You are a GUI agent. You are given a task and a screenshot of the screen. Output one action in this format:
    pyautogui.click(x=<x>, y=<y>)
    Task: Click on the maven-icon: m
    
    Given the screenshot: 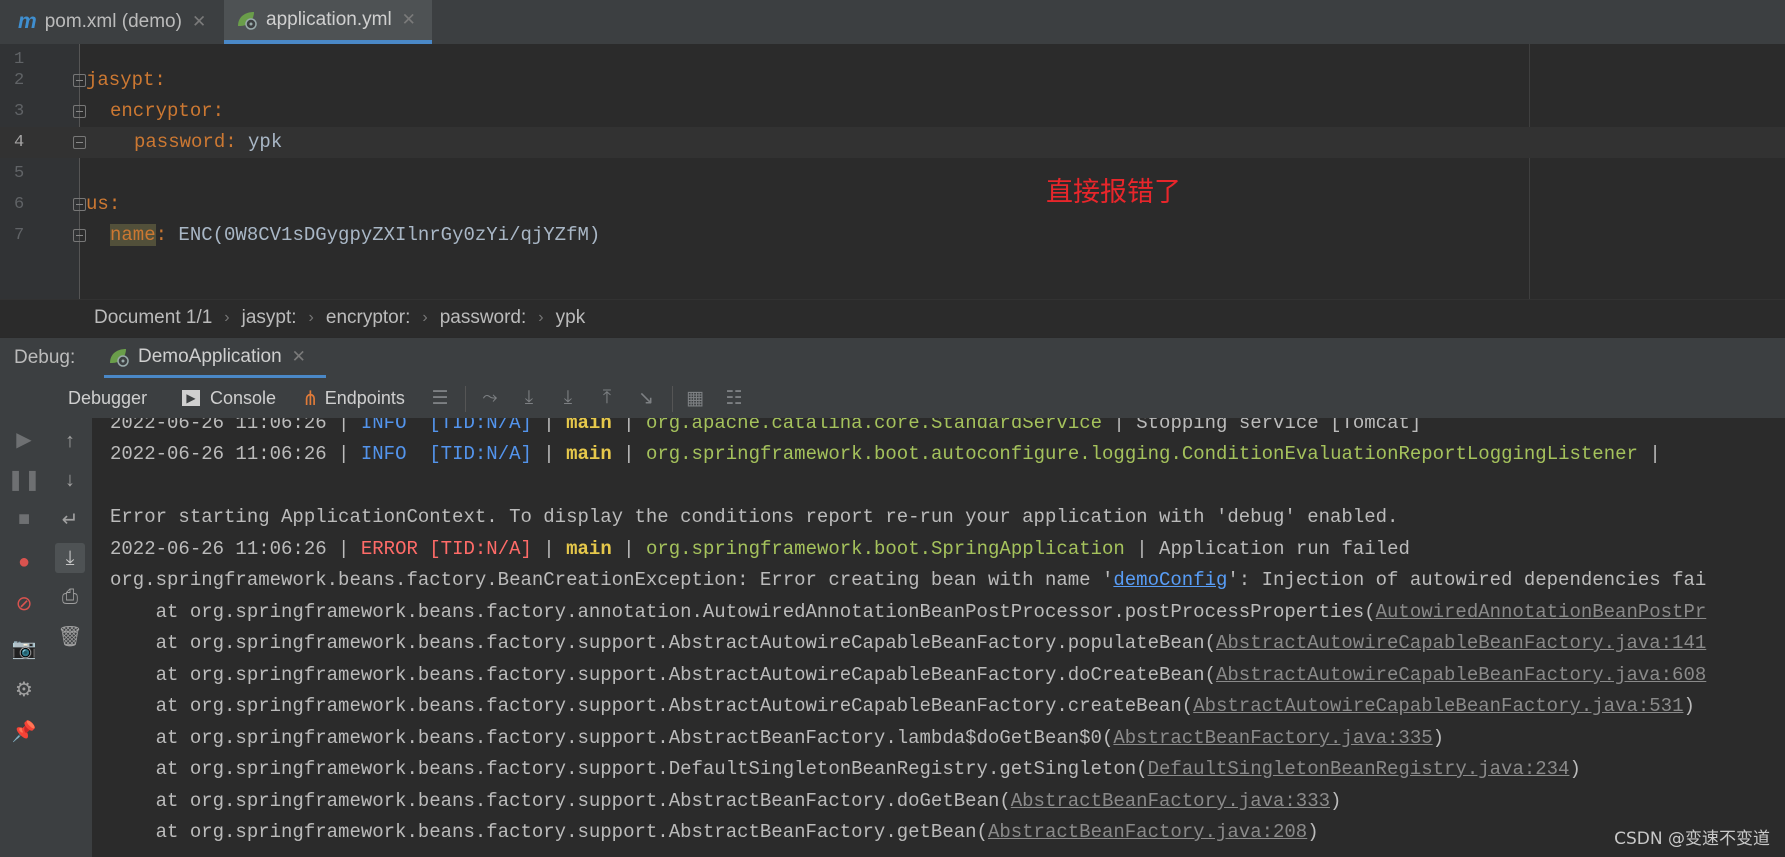 What is the action you would take?
    pyautogui.click(x=27, y=21)
    